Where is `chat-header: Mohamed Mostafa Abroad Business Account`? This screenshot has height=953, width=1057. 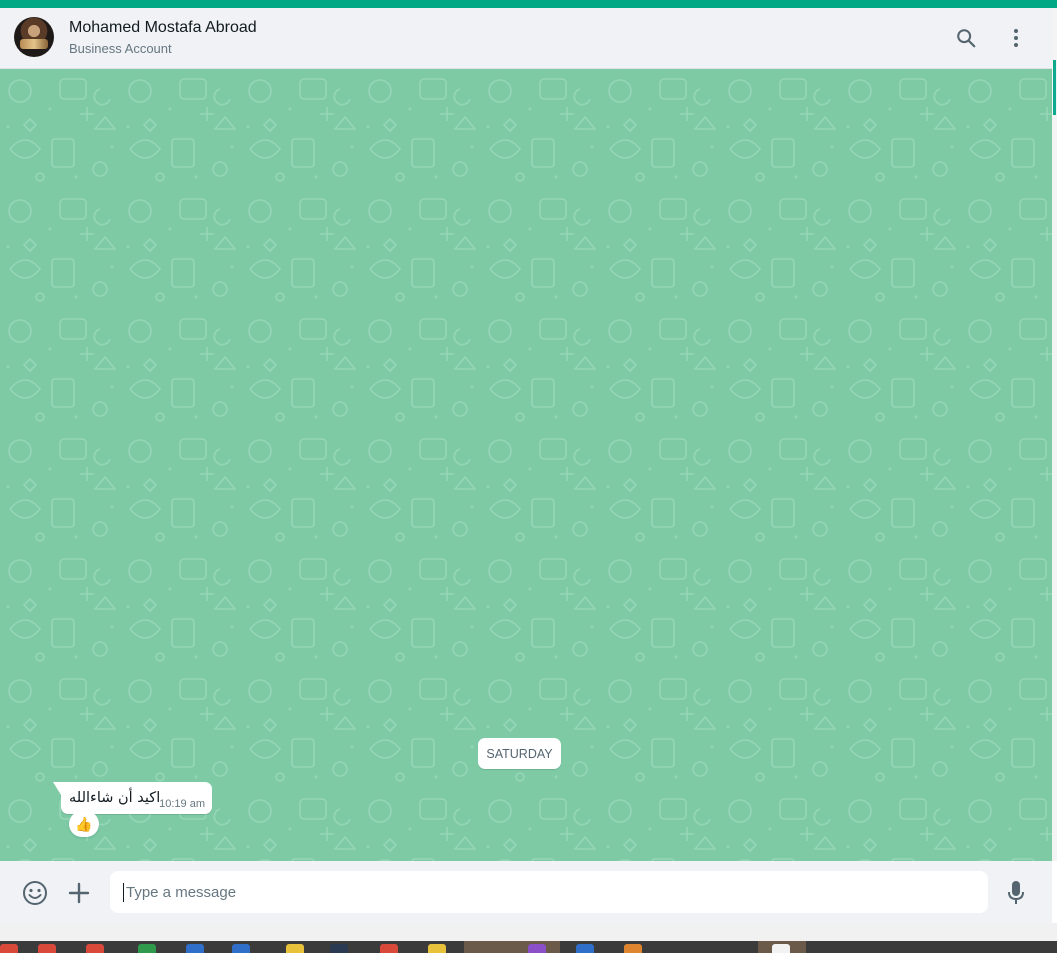 chat-header: Mohamed Mostafa Abroad Business Account is located at coordinates (526, 38).